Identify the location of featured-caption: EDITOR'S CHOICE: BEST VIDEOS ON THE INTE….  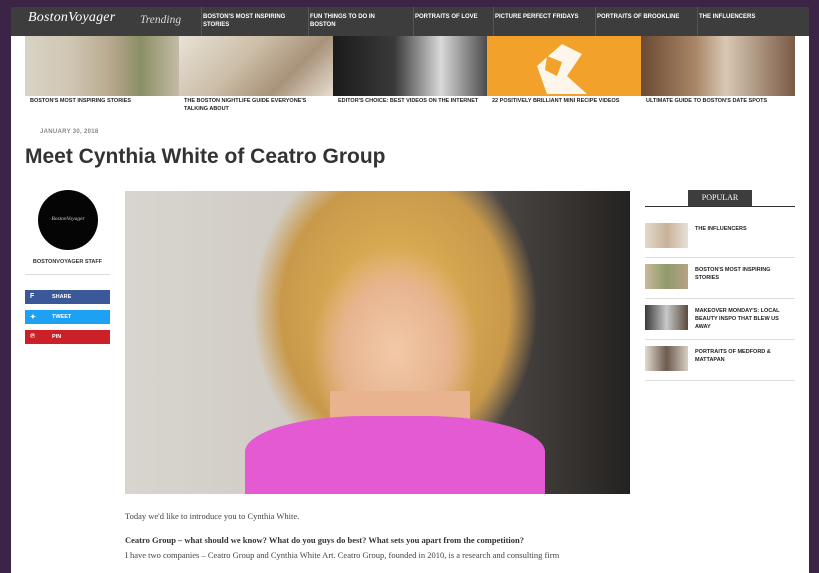
(410, 105).